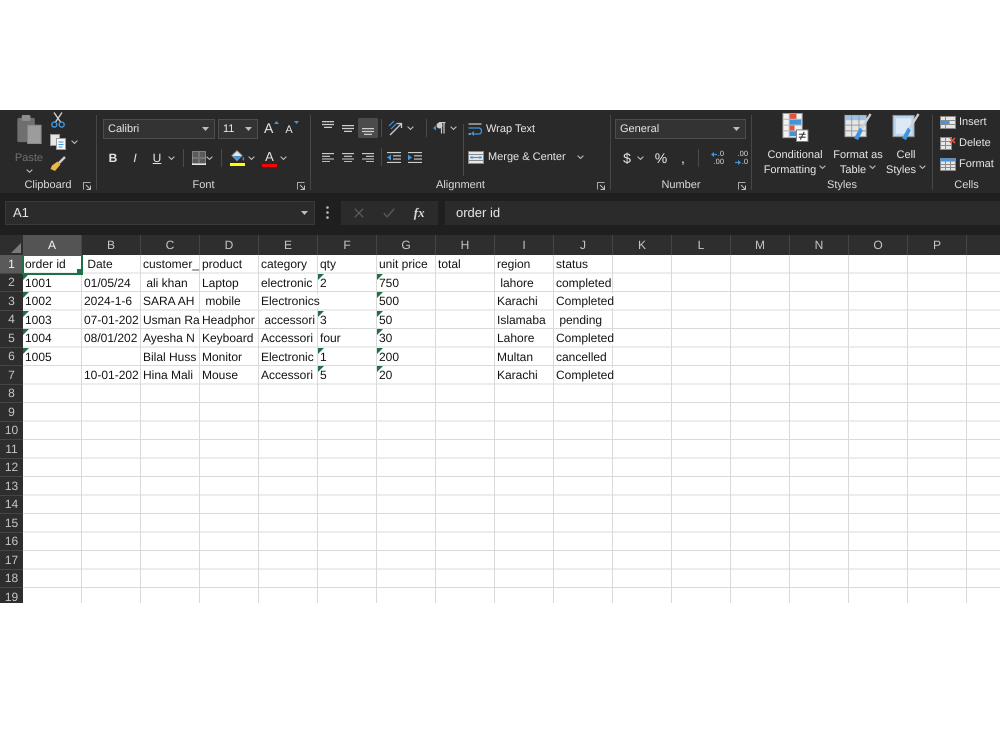  Describe the element at coordinates (58, 164) in the screenshot. I see `paintbrush-icon` at that location.